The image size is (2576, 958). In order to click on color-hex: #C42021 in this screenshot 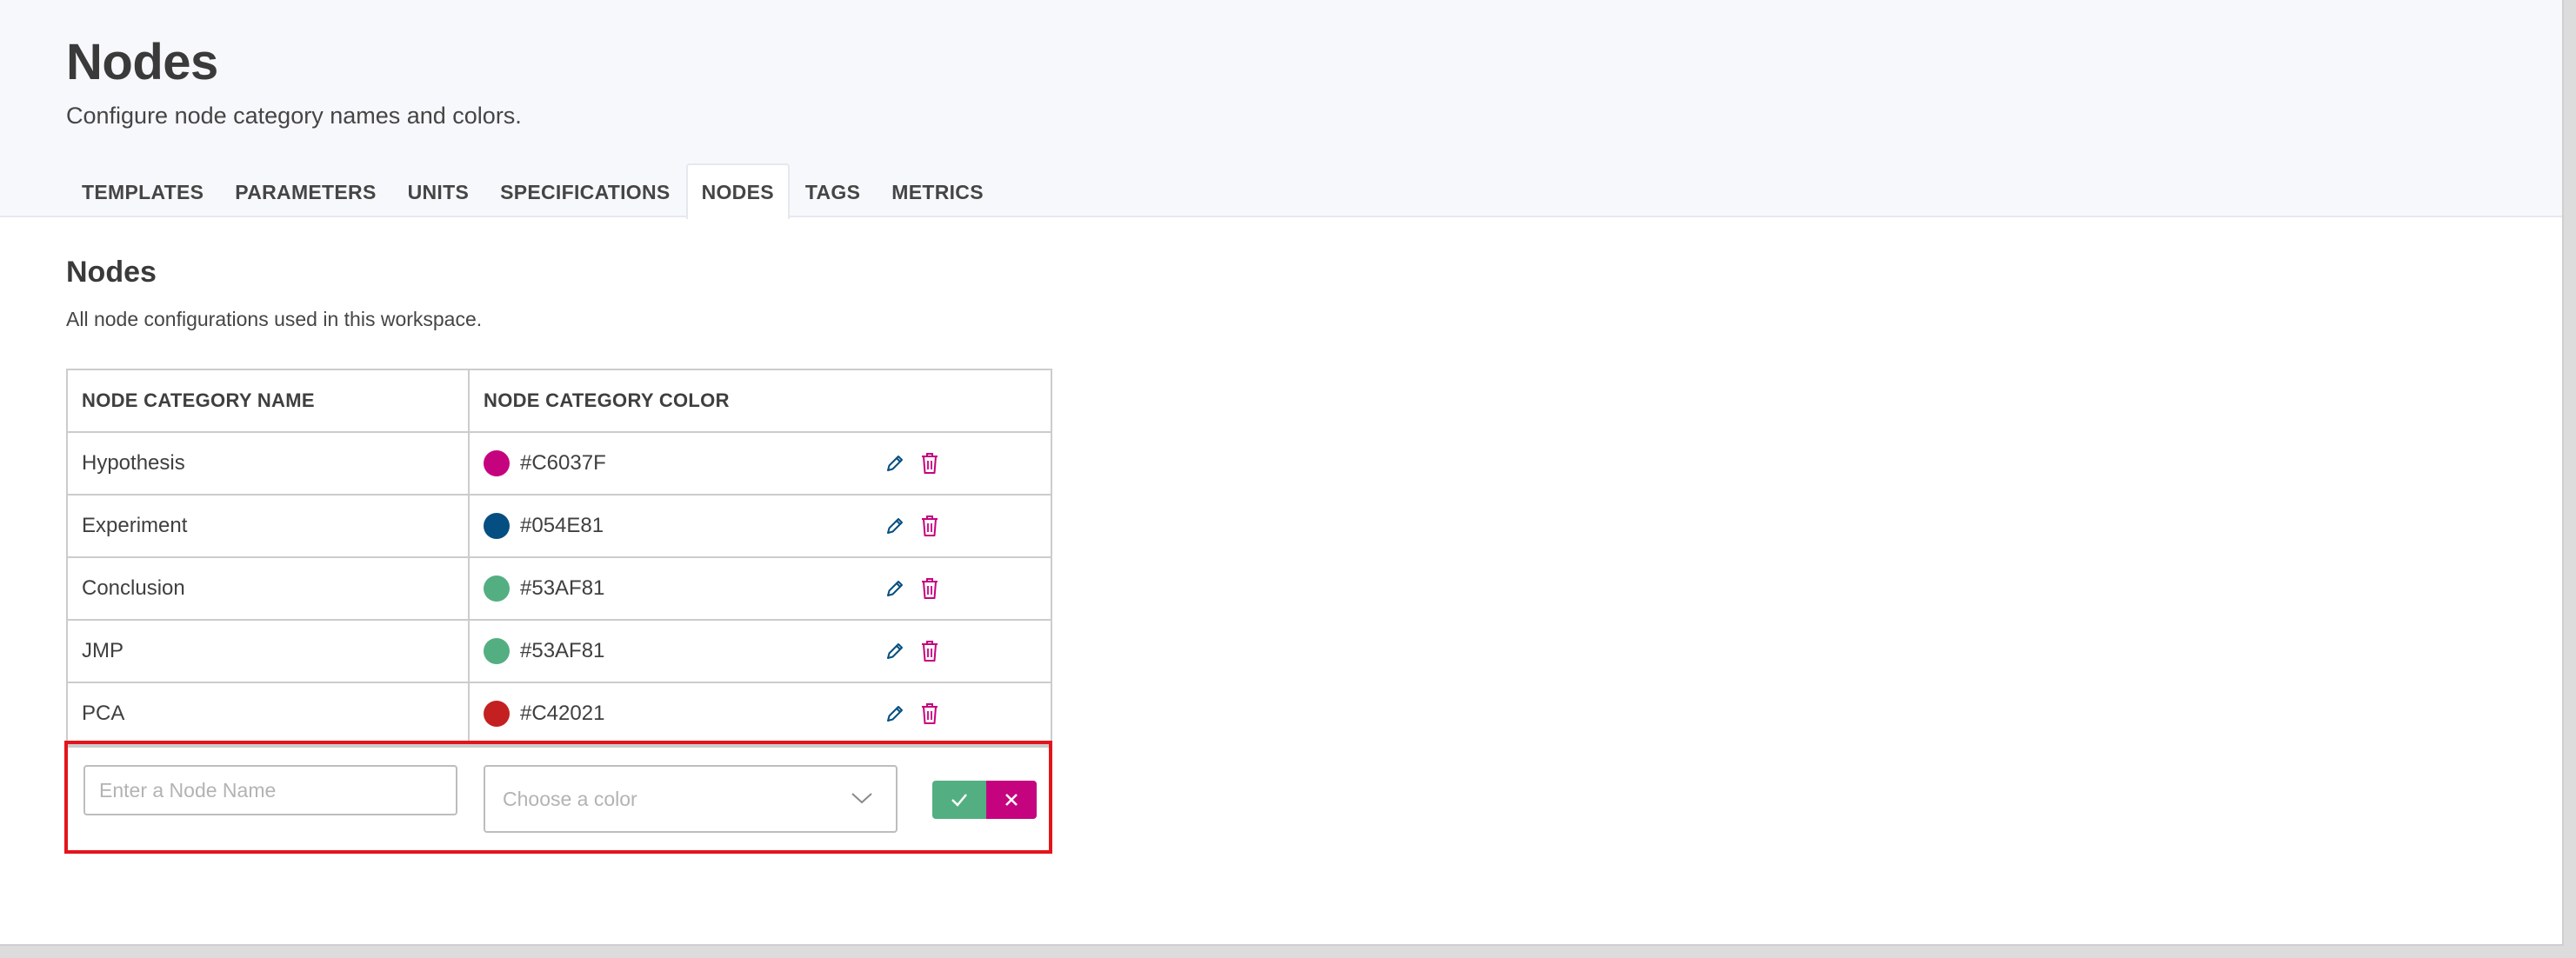, I will do `click(562, 713)`.